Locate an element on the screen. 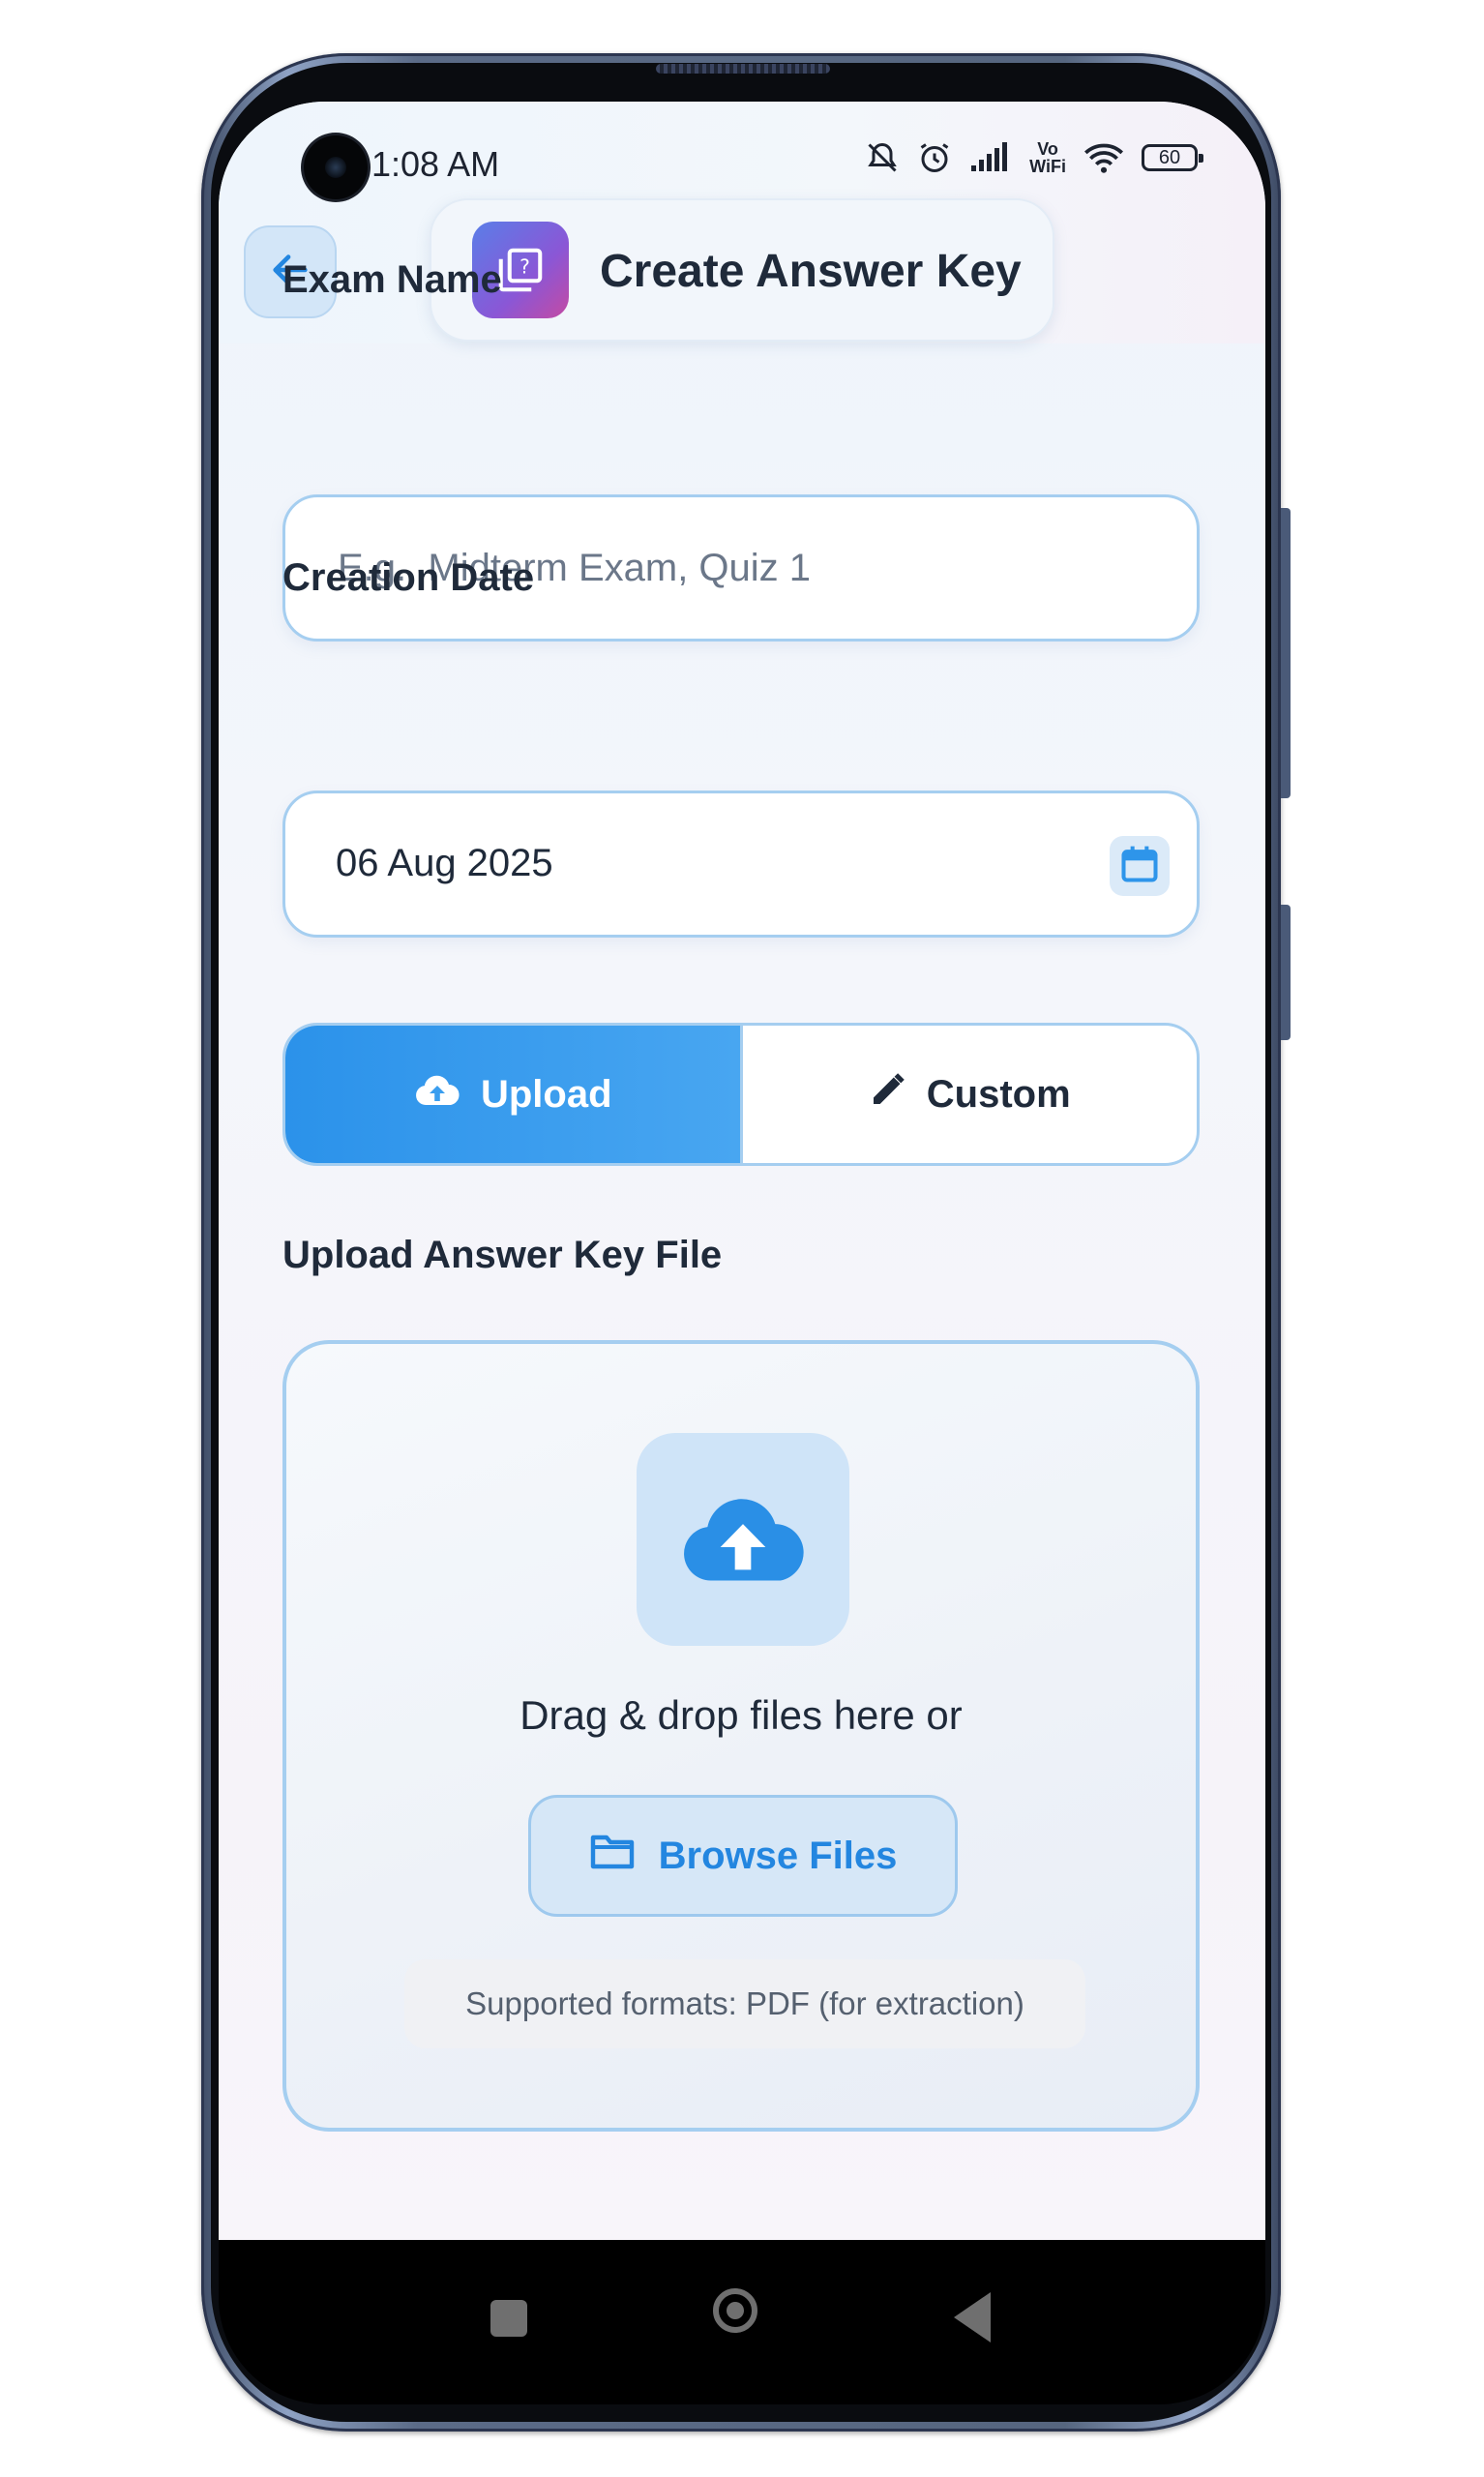 The height and width of the screenshot is (2477, 1484). calendar-icon is located at coordinates (1139, 866).